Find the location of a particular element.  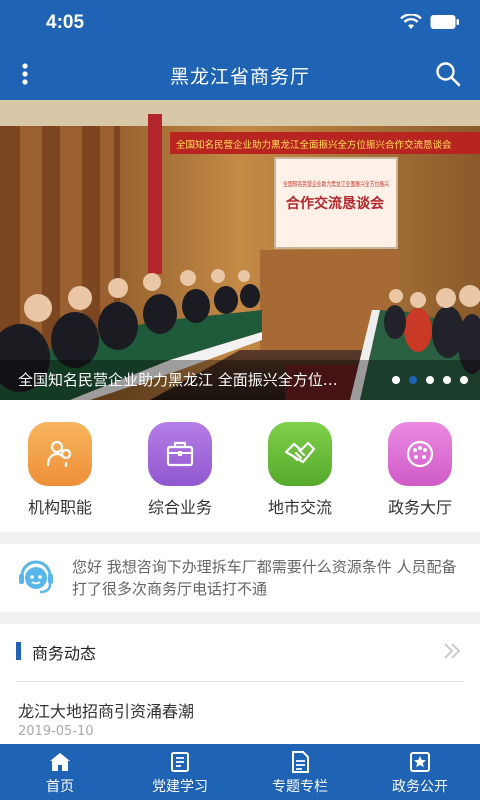

quick-item-org-functions: 机构职能 is located at coordinates (60, 466).